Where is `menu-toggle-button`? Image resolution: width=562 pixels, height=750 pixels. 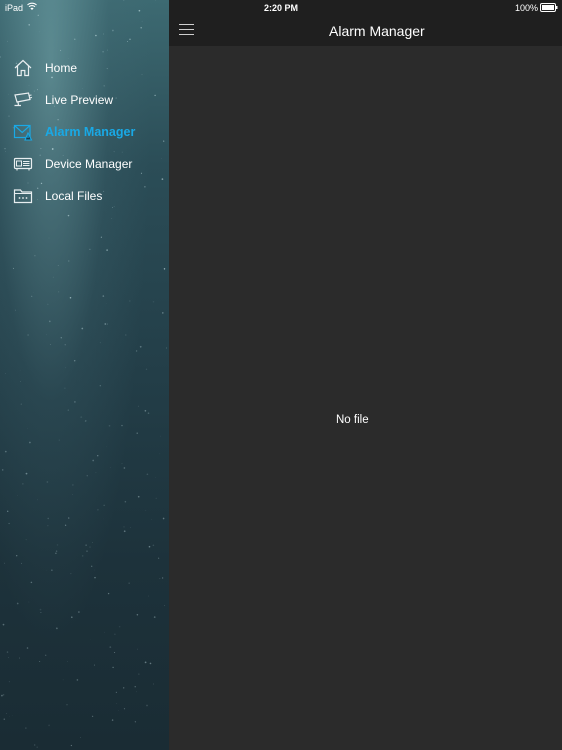
menu-toggle-button is located at coordinates (186, 30).